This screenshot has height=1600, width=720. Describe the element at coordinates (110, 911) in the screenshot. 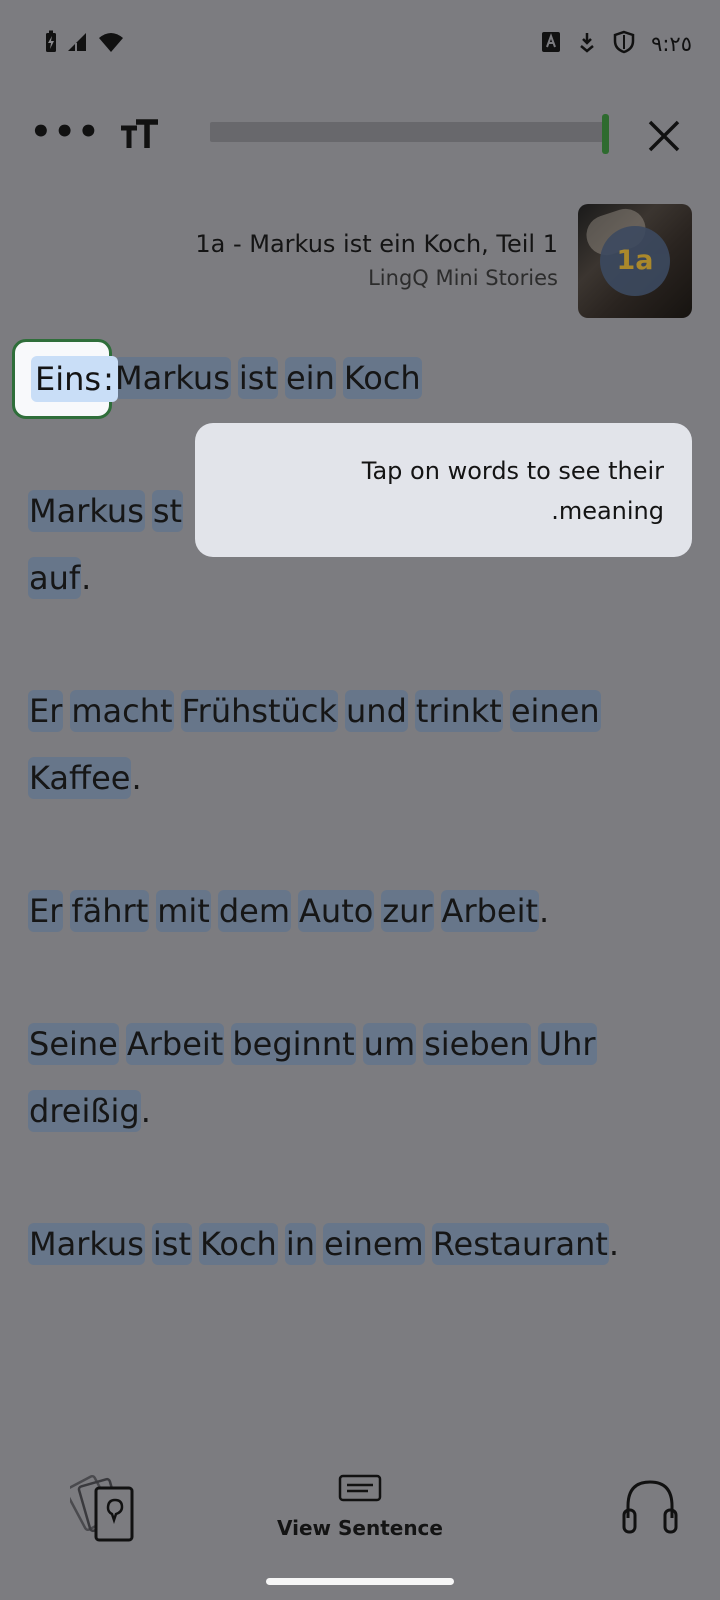

I see `word-token: fährt` at that location.